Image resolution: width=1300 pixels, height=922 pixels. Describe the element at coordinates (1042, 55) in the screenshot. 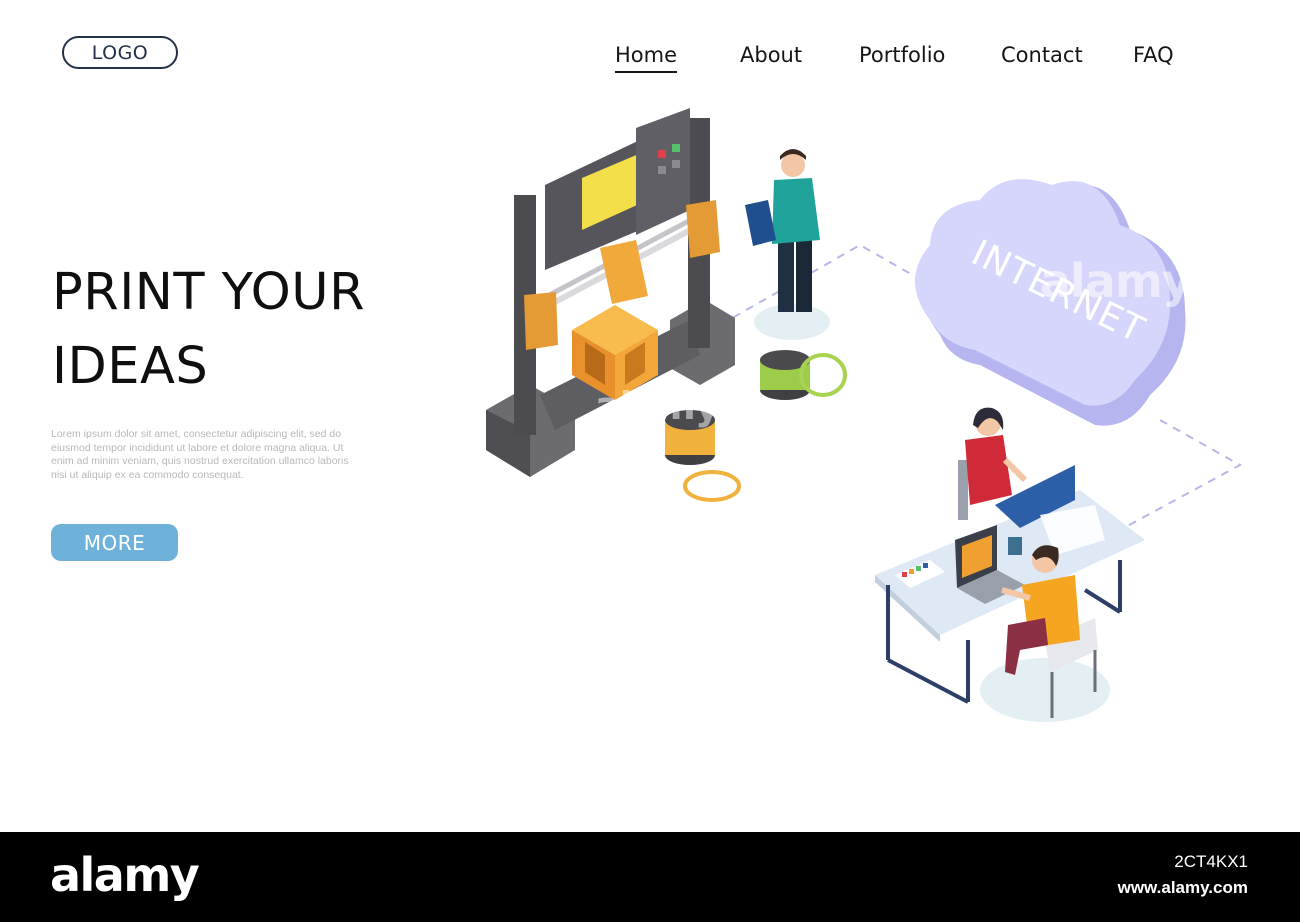

I see `nav-contact: Contact` at that location.